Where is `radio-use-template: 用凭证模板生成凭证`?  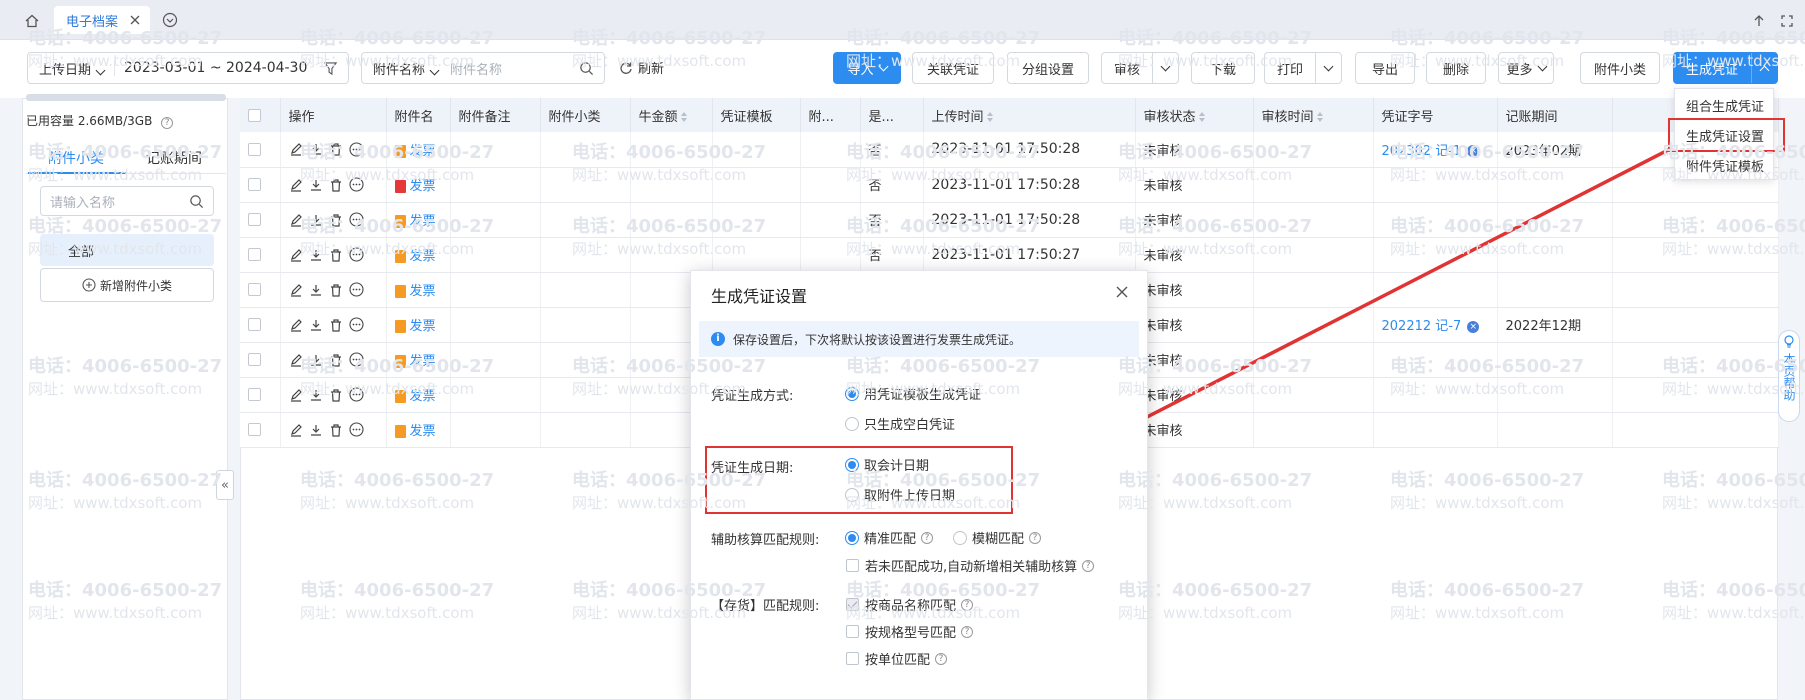 radio-use-template: 用凭证模板生成凭证 is located at coordinates (913, 393).